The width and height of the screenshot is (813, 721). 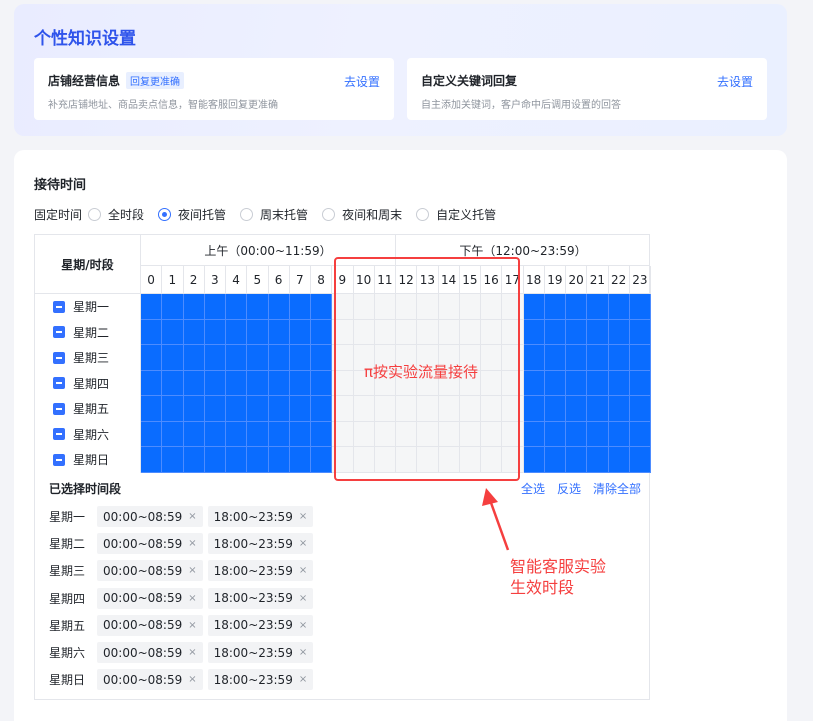 I want to click on mode-option-all: 全时段, so click(x=116, y=214).